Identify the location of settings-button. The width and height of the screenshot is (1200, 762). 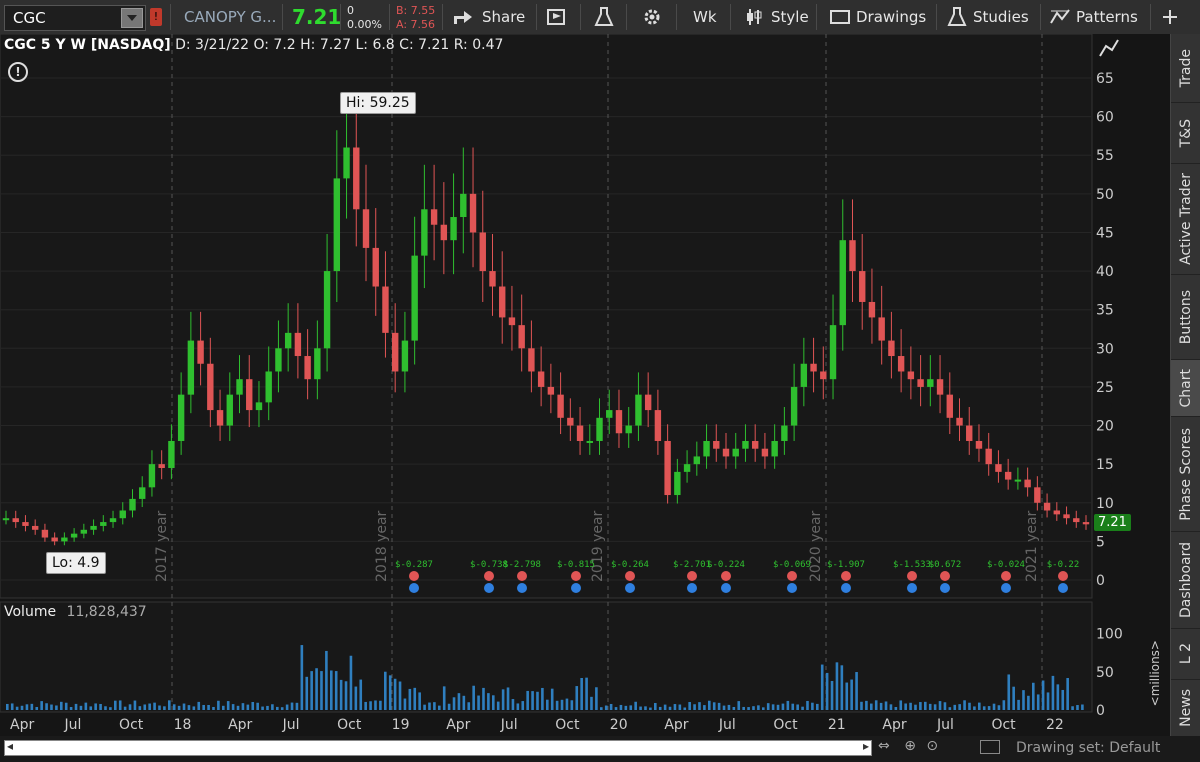
(652, 17).